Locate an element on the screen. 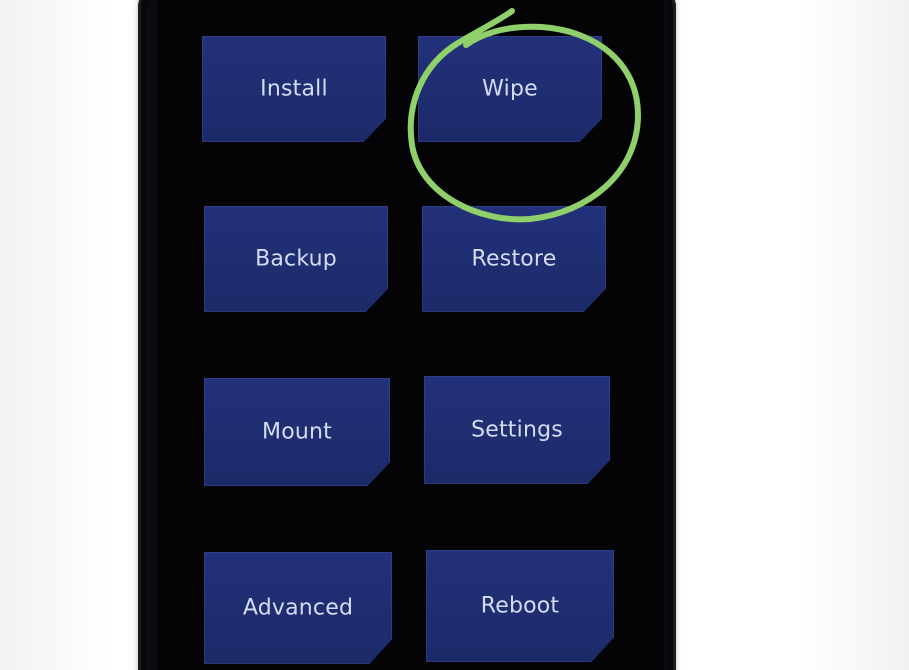 Image resolution: width=909 pixels, height=670 pixels. backup-button: Backup is located at coordinates (296, 259).